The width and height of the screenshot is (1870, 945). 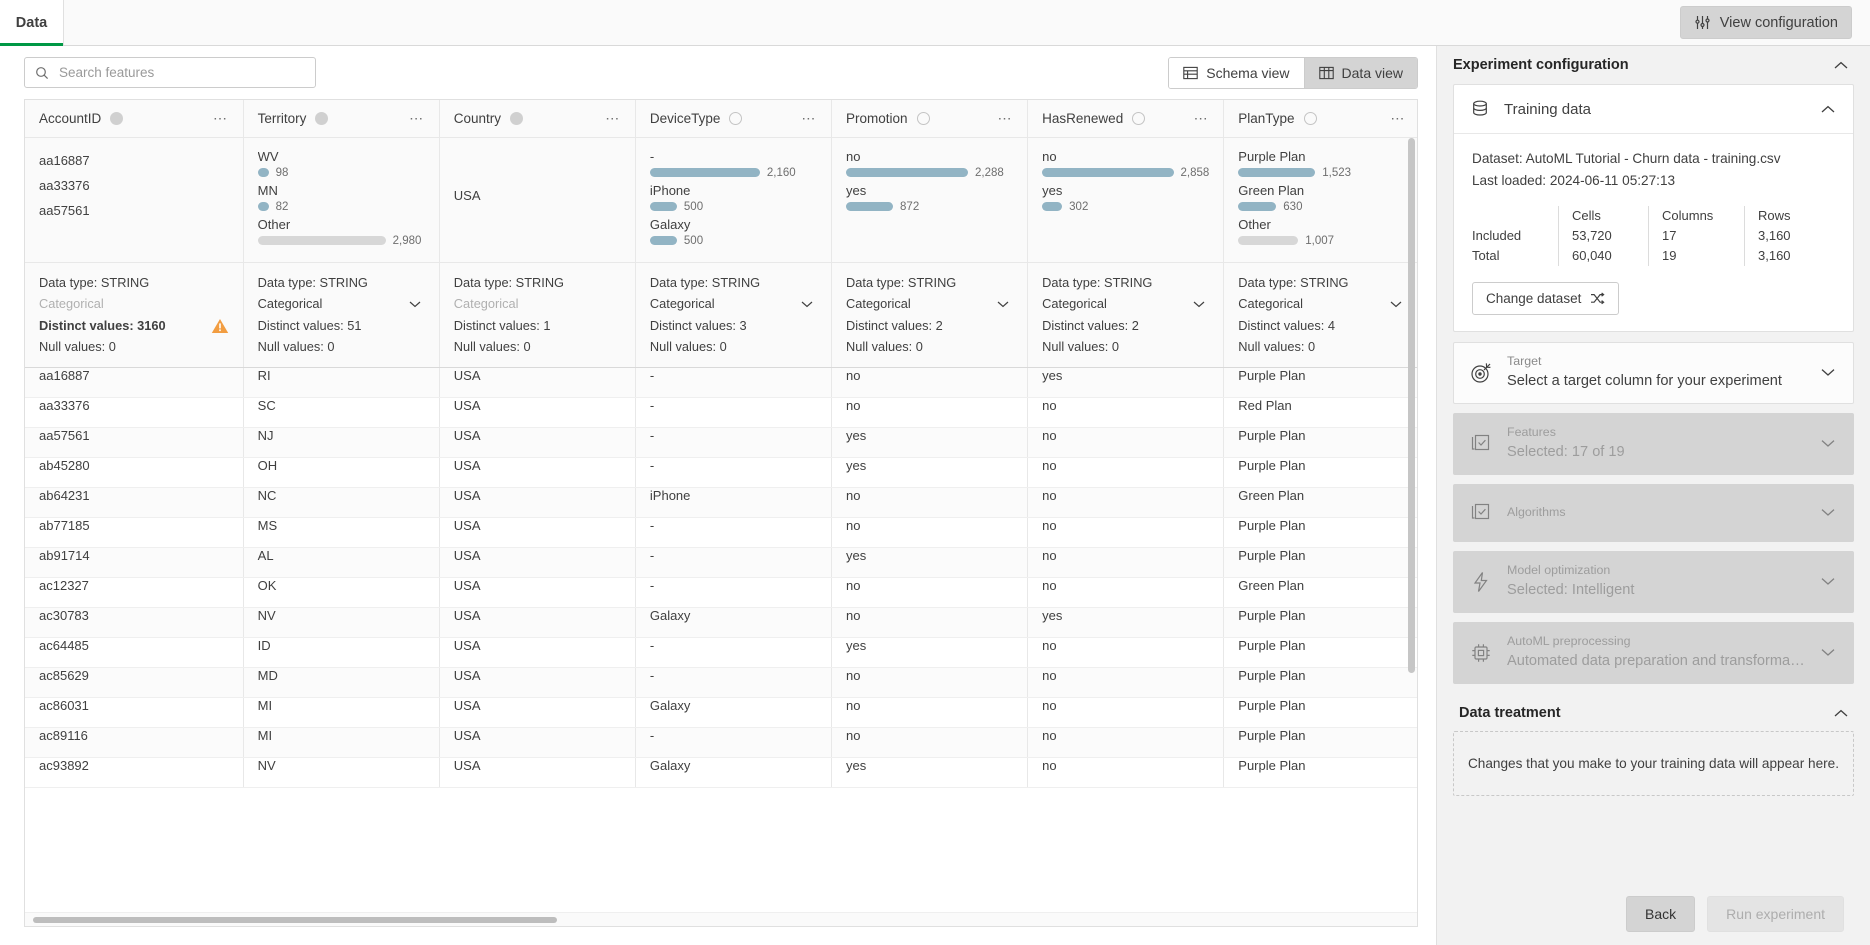 What do you see at coordinates (1653, 109) in the screenshot?
I see `training-data-header: Training data` at bounding box center [1653, 109].